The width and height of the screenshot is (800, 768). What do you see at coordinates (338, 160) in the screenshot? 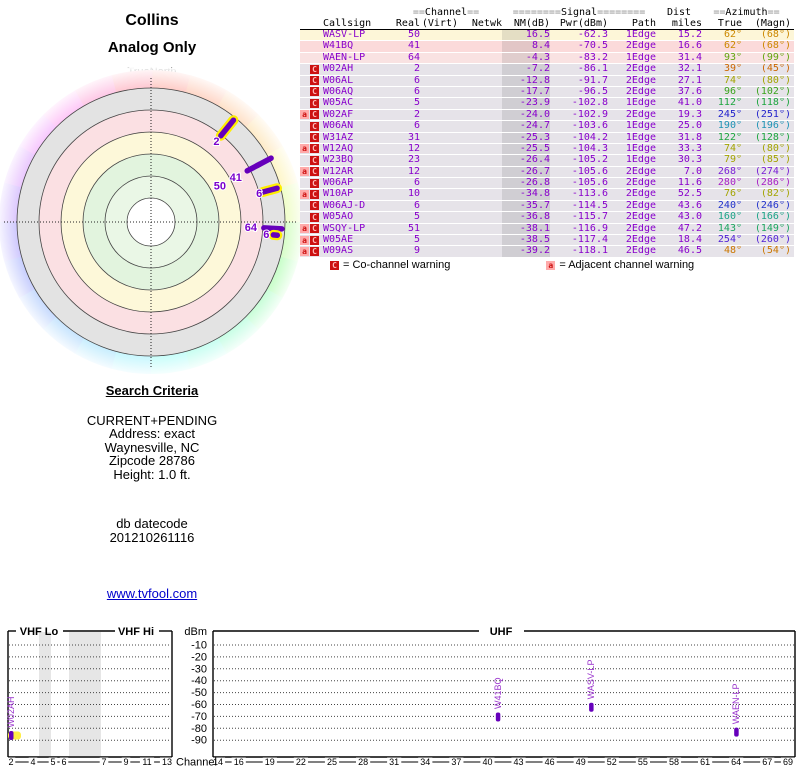
I see `cell-callsign: W23BQ` at bounding box center [338, 160].